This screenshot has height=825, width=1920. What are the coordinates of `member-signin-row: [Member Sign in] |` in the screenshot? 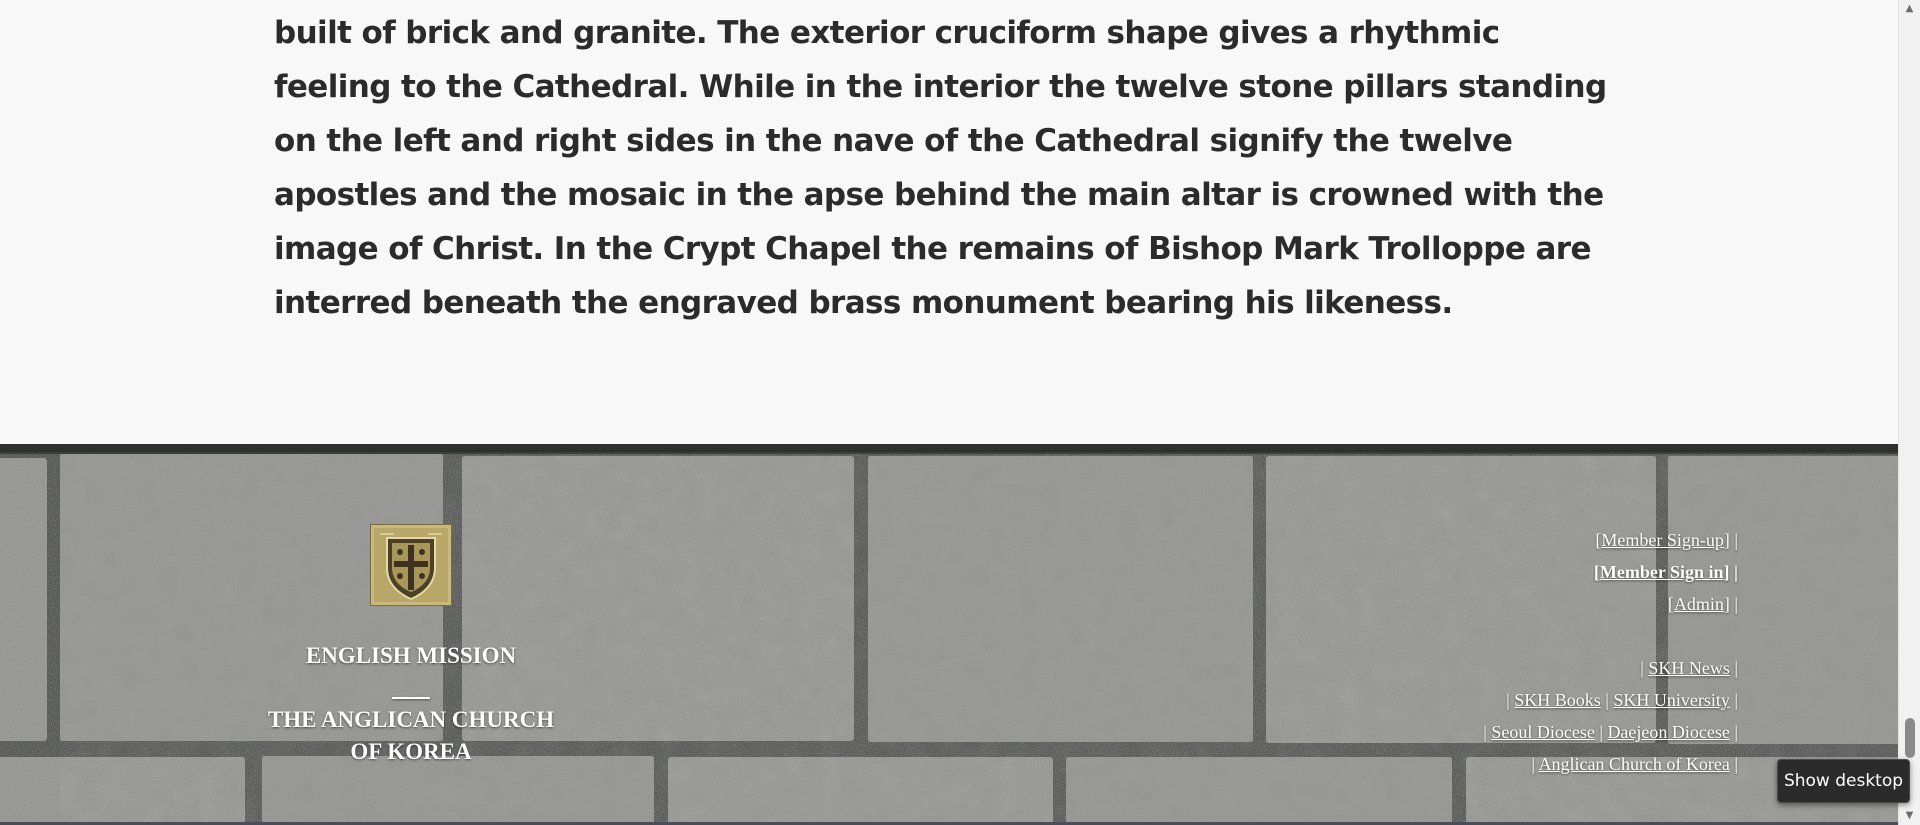 It's located at (1508, 572).